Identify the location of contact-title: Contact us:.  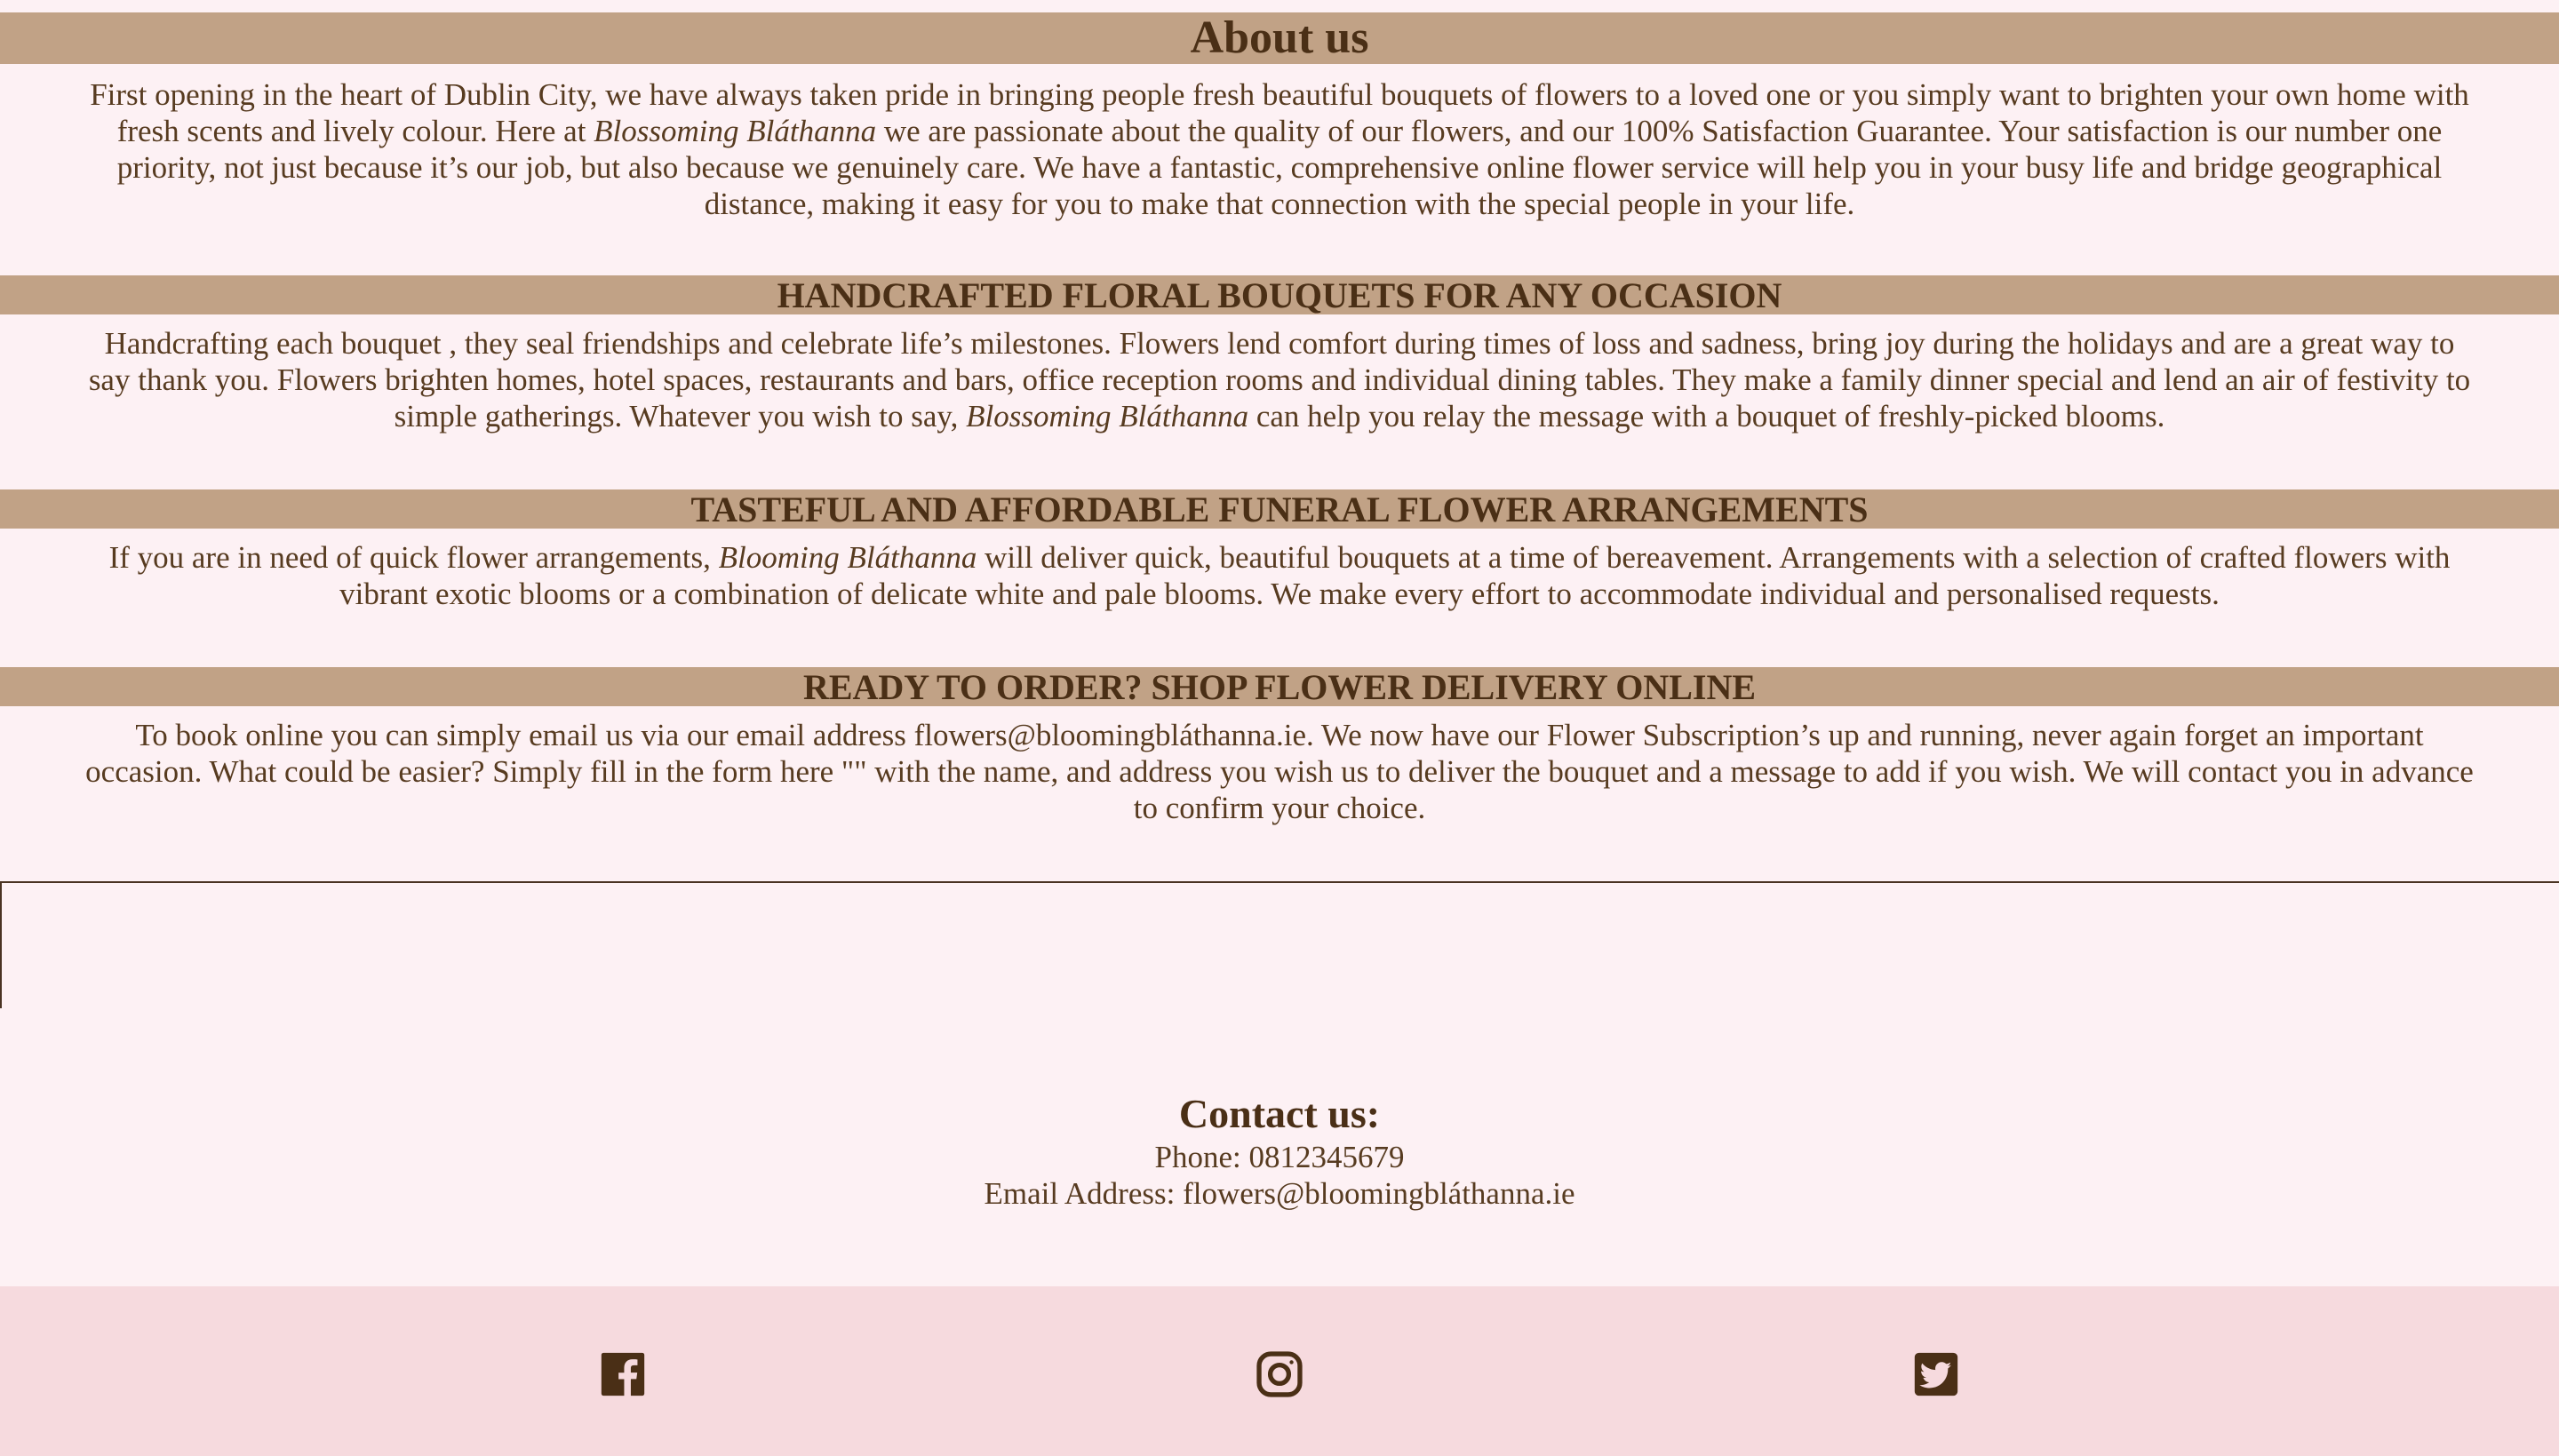
(1279, 1113).